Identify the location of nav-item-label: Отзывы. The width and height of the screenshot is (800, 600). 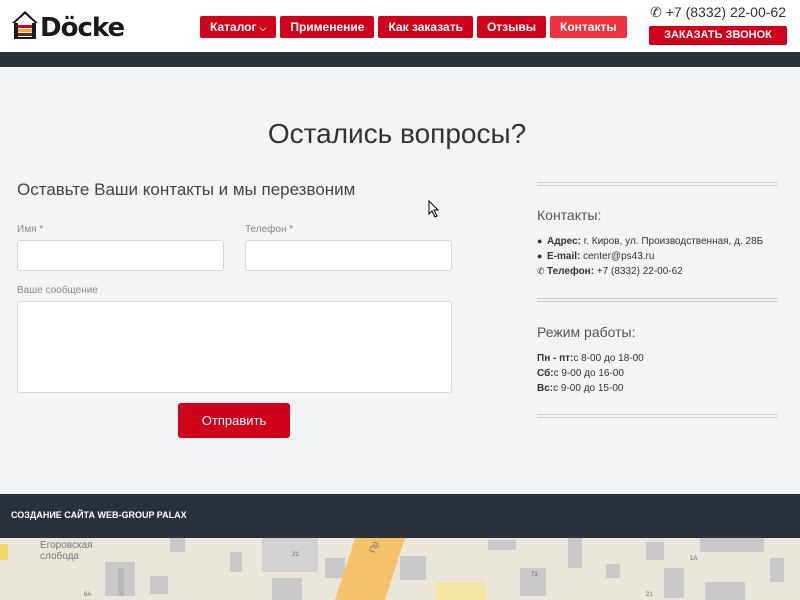
(511, 27).